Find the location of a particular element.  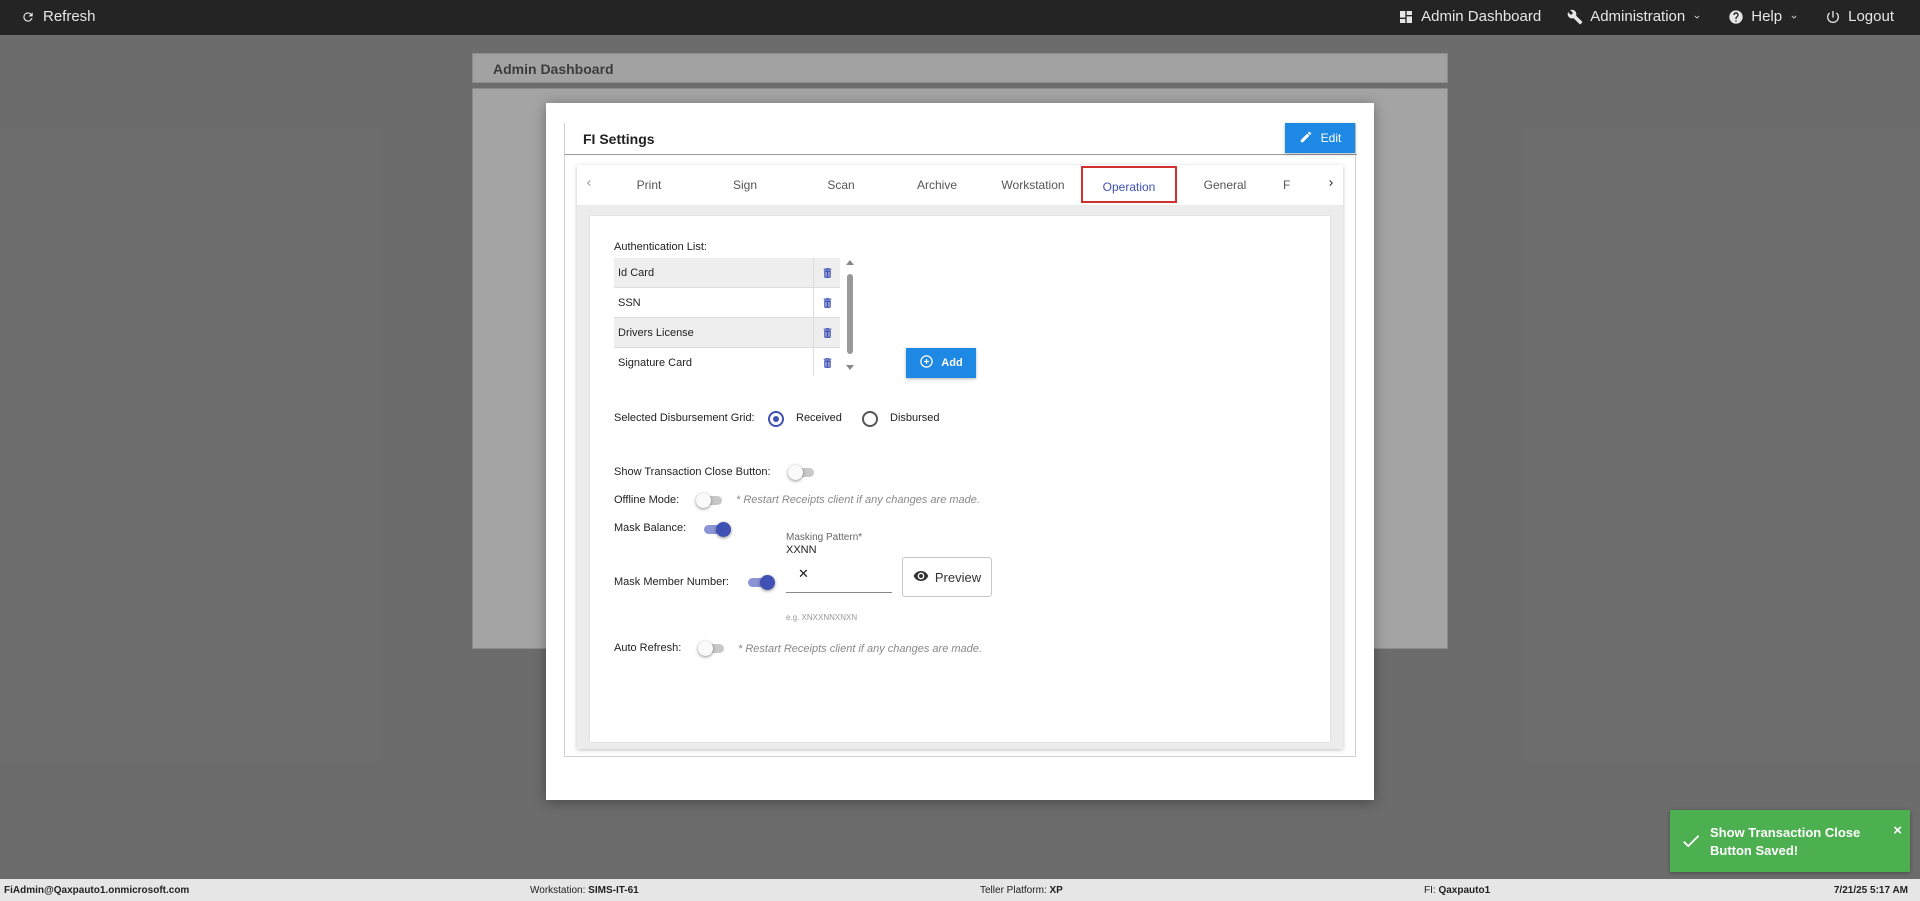

refresh-button: Refresh is located at coordinates (58, 16).